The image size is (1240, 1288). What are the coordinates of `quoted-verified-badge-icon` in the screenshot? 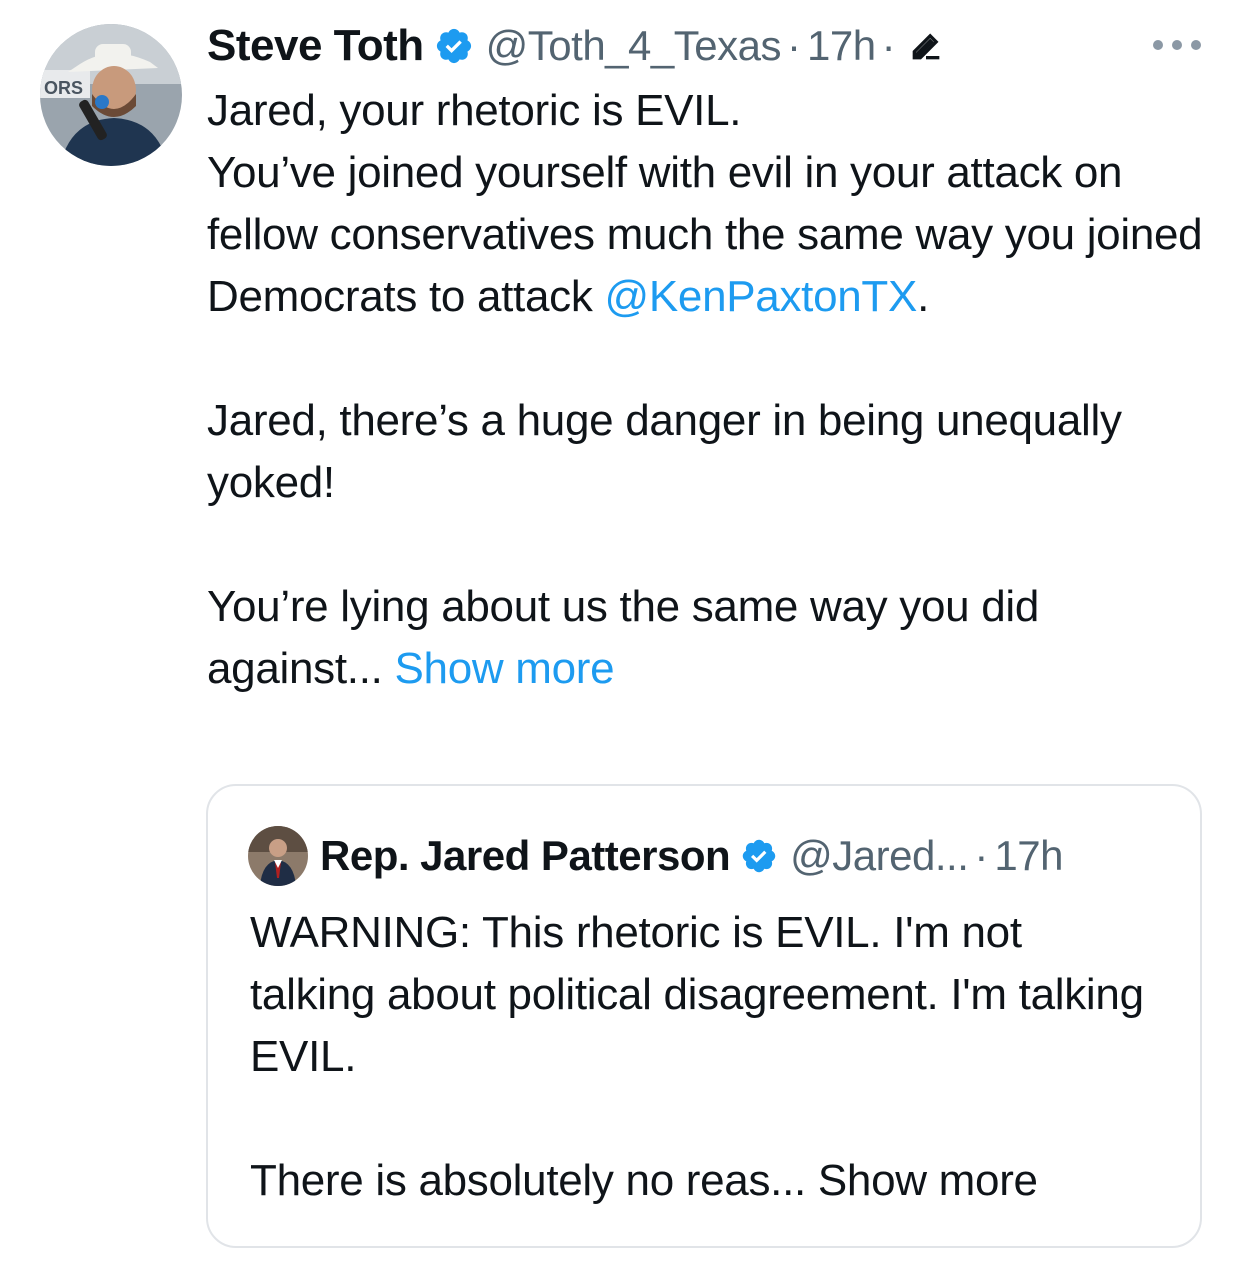 It's located at (759, 856).